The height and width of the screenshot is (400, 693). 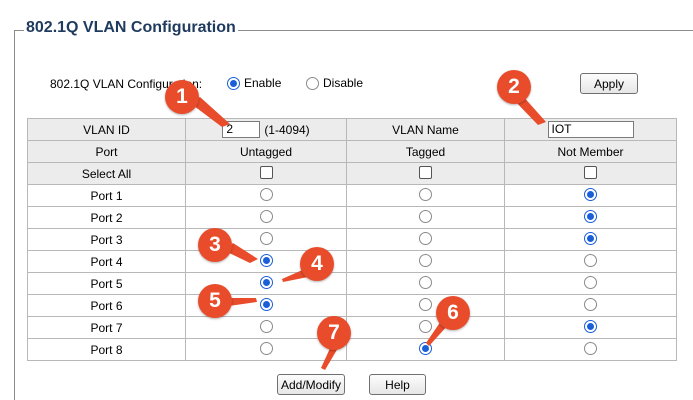 What do you see at coordinates (215, 301) in the screenshot?
I see `annotation-badge-5: 5` at bounding box center [215, 301].